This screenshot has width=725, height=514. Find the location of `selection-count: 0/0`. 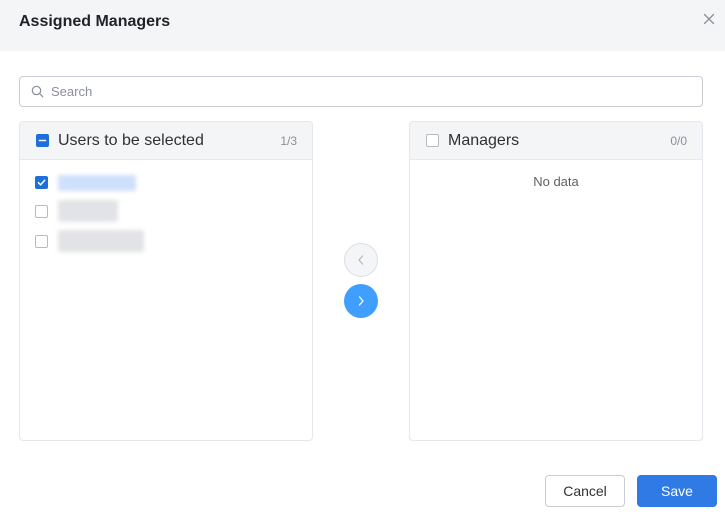

selection-count: 0/0 is located at coordinates (678, 141).